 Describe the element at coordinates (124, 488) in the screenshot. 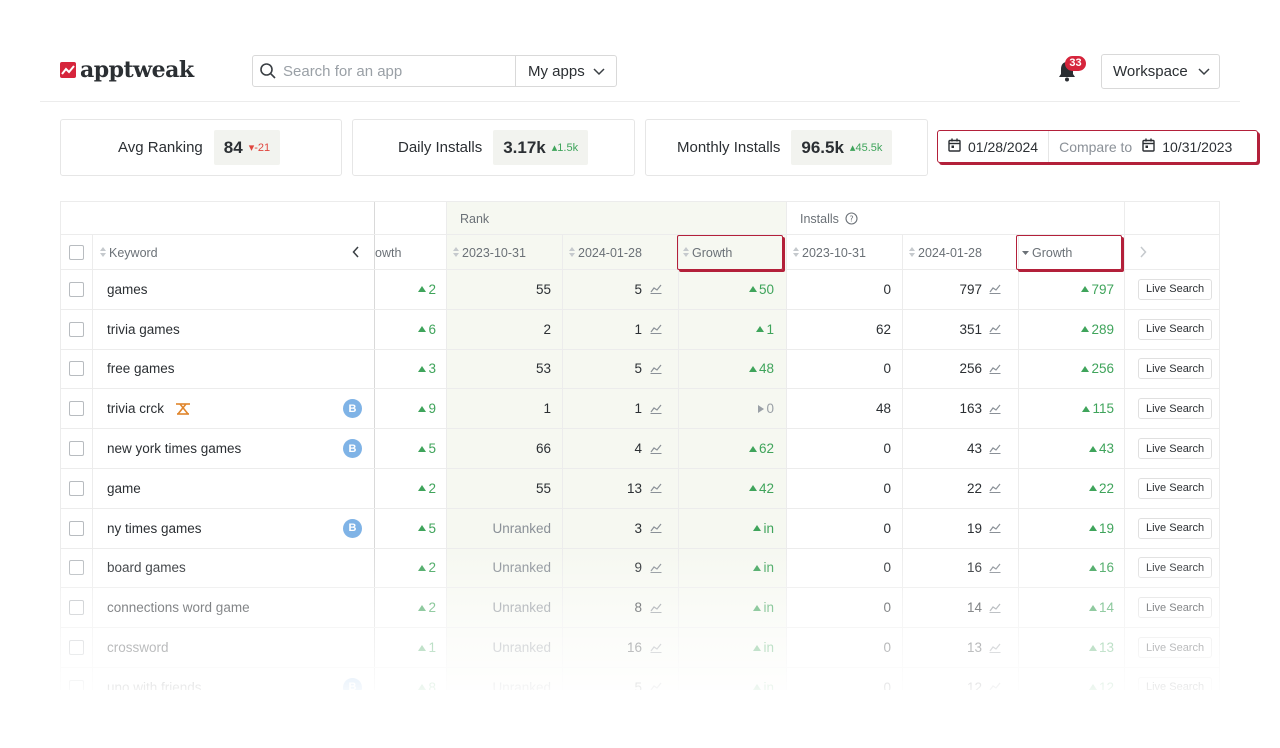

I see `keyword-cell: game` at that location.